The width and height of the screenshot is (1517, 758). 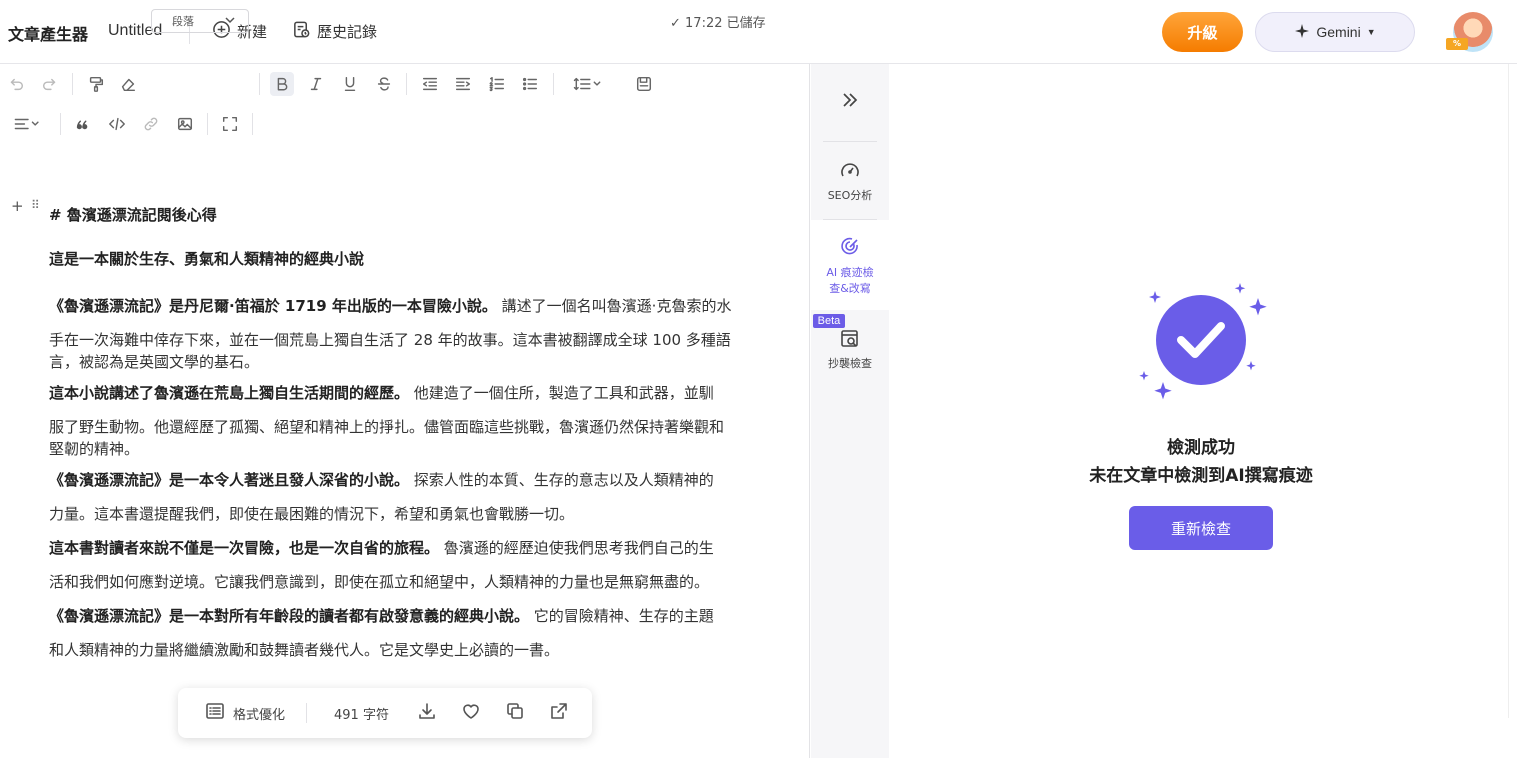 I want to click on link-icon, so click(x=151, y=124).